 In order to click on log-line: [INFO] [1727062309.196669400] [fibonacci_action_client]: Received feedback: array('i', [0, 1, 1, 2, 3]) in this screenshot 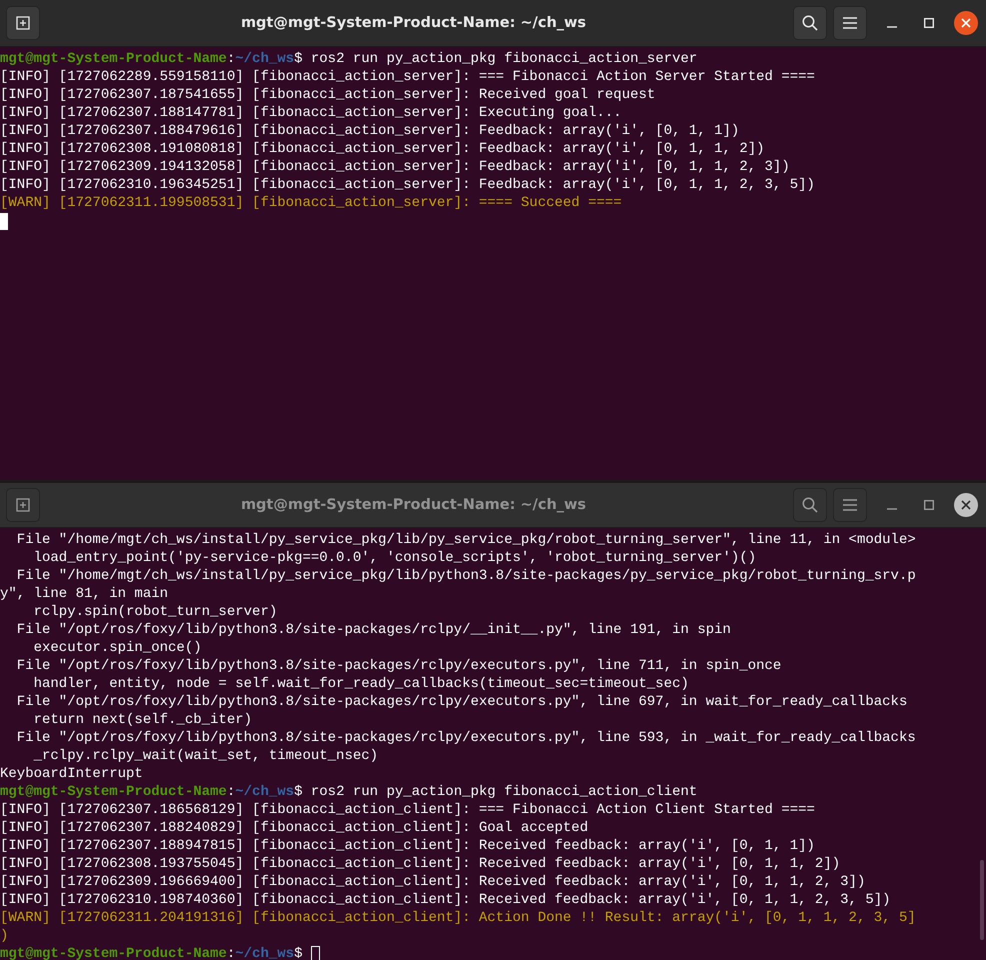, I will do `click(433, 882)`.